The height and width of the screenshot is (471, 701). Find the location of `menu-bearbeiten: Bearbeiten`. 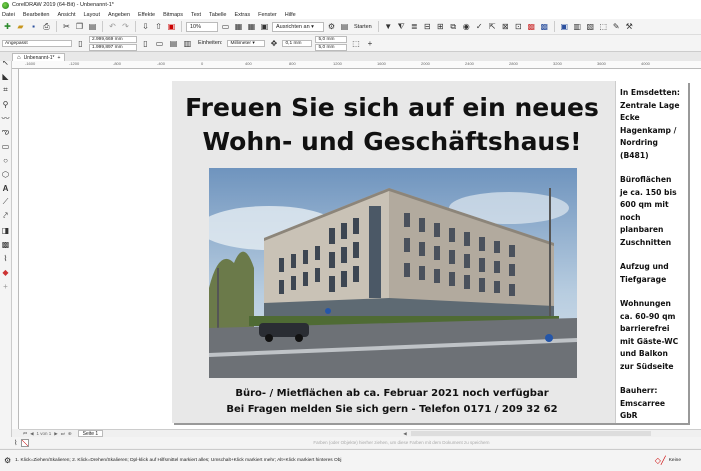

menu-bearbeiten: Bearbeiten is located at coordinates (36, 15).